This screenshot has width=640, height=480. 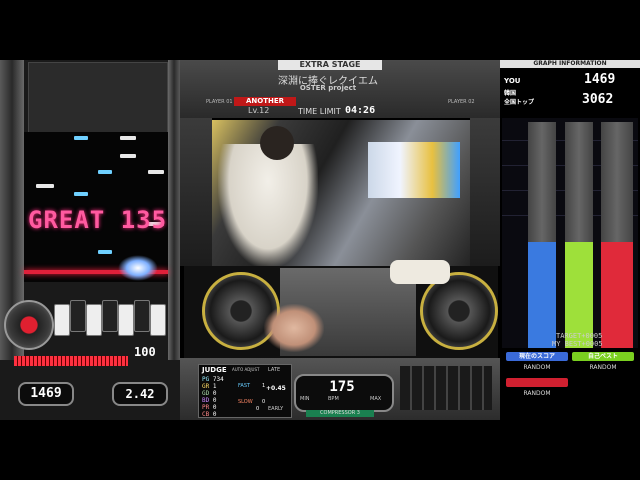 What do you see at coordinates (258, 409) in the screenshot?
I see `early-count: 0` at bounding box center [258, 409].